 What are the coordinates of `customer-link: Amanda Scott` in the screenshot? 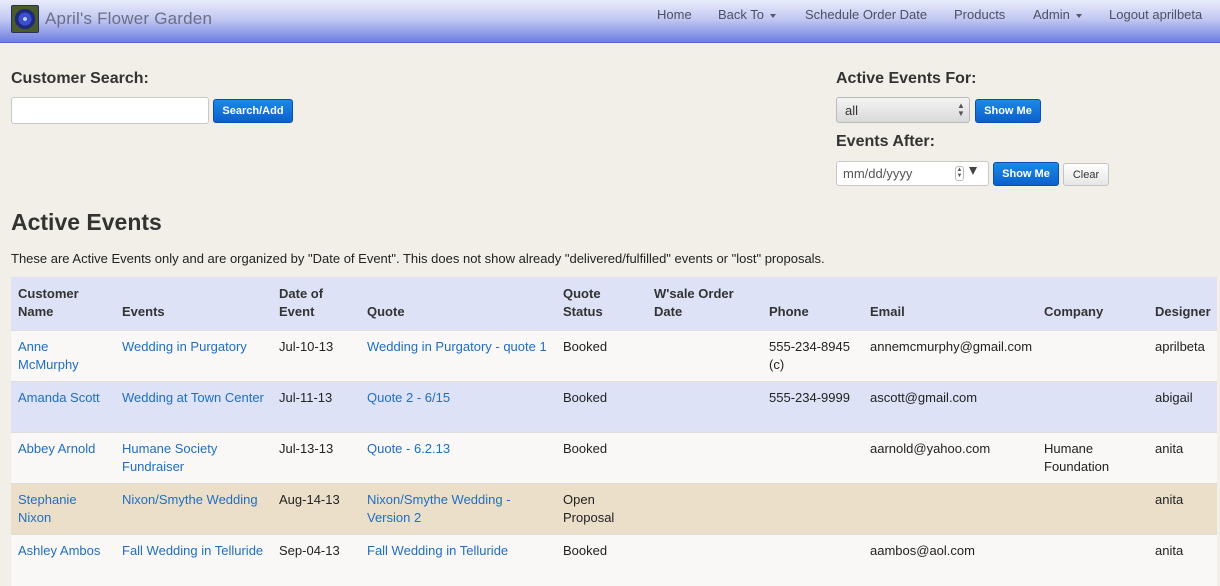 It's located at (59, 397).